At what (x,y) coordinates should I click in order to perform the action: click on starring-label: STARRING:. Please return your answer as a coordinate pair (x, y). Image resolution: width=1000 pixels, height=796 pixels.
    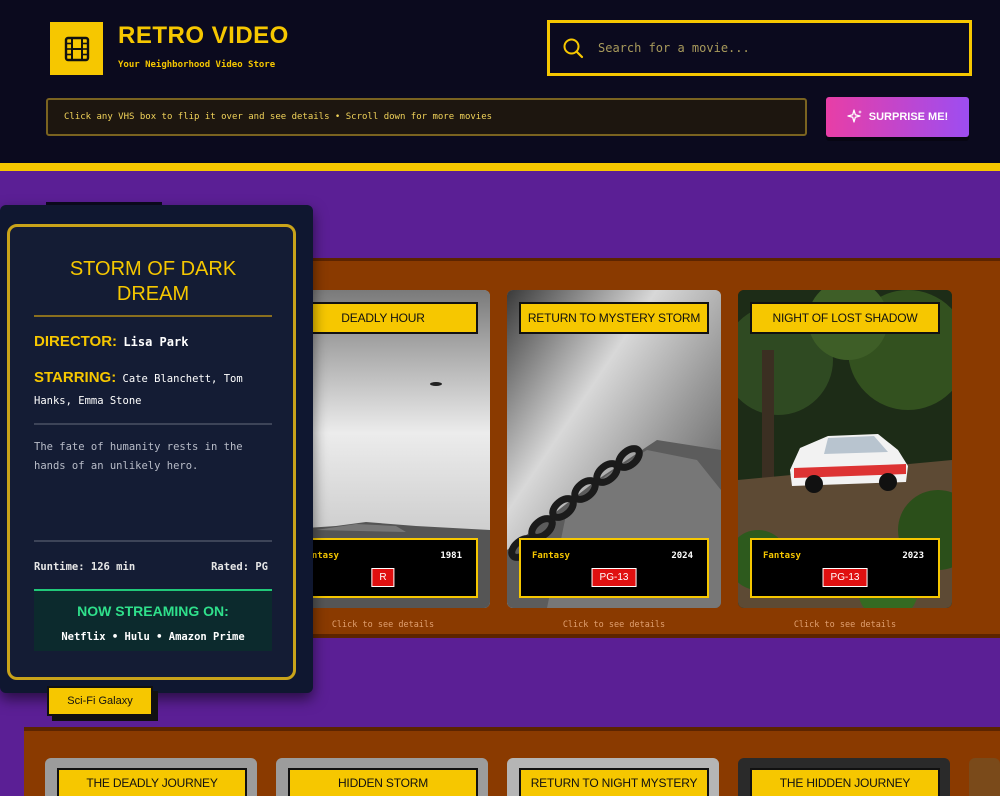
    Looking at the image, I should click on (75, 377).